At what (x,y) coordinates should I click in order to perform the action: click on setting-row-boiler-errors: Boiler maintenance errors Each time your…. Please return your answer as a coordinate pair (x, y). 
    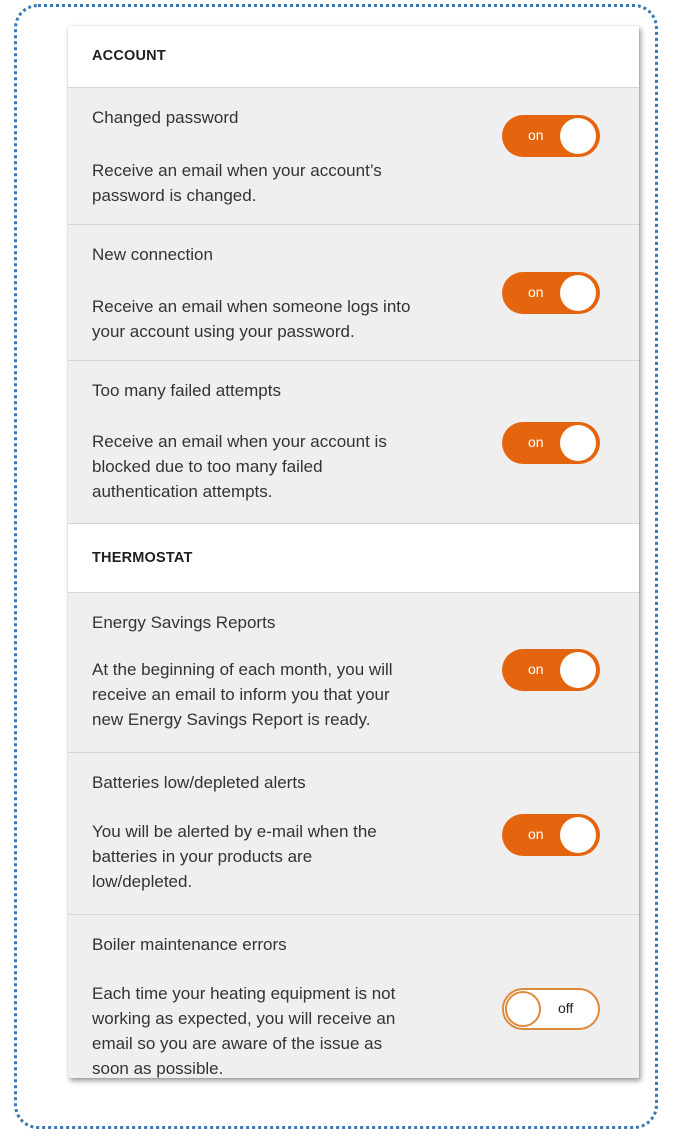
    Looking at the image, I should click on (353, 996).